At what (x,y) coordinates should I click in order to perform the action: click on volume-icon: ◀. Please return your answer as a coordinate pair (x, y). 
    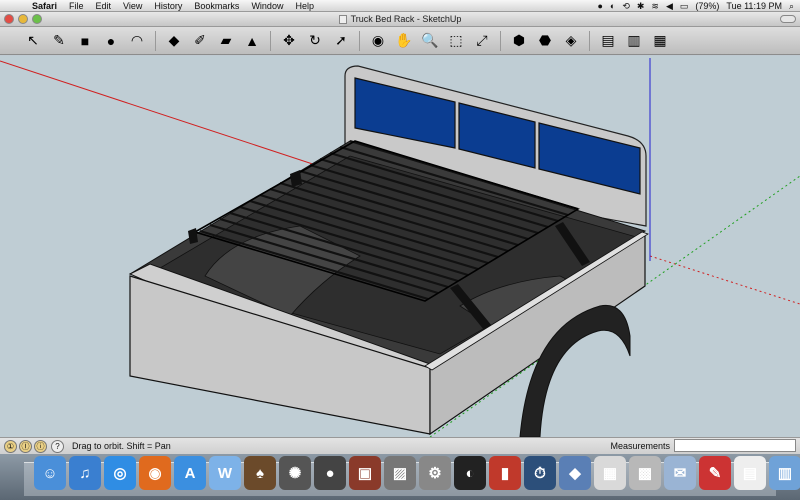
    Looking at the image, I should click on (669, 6).